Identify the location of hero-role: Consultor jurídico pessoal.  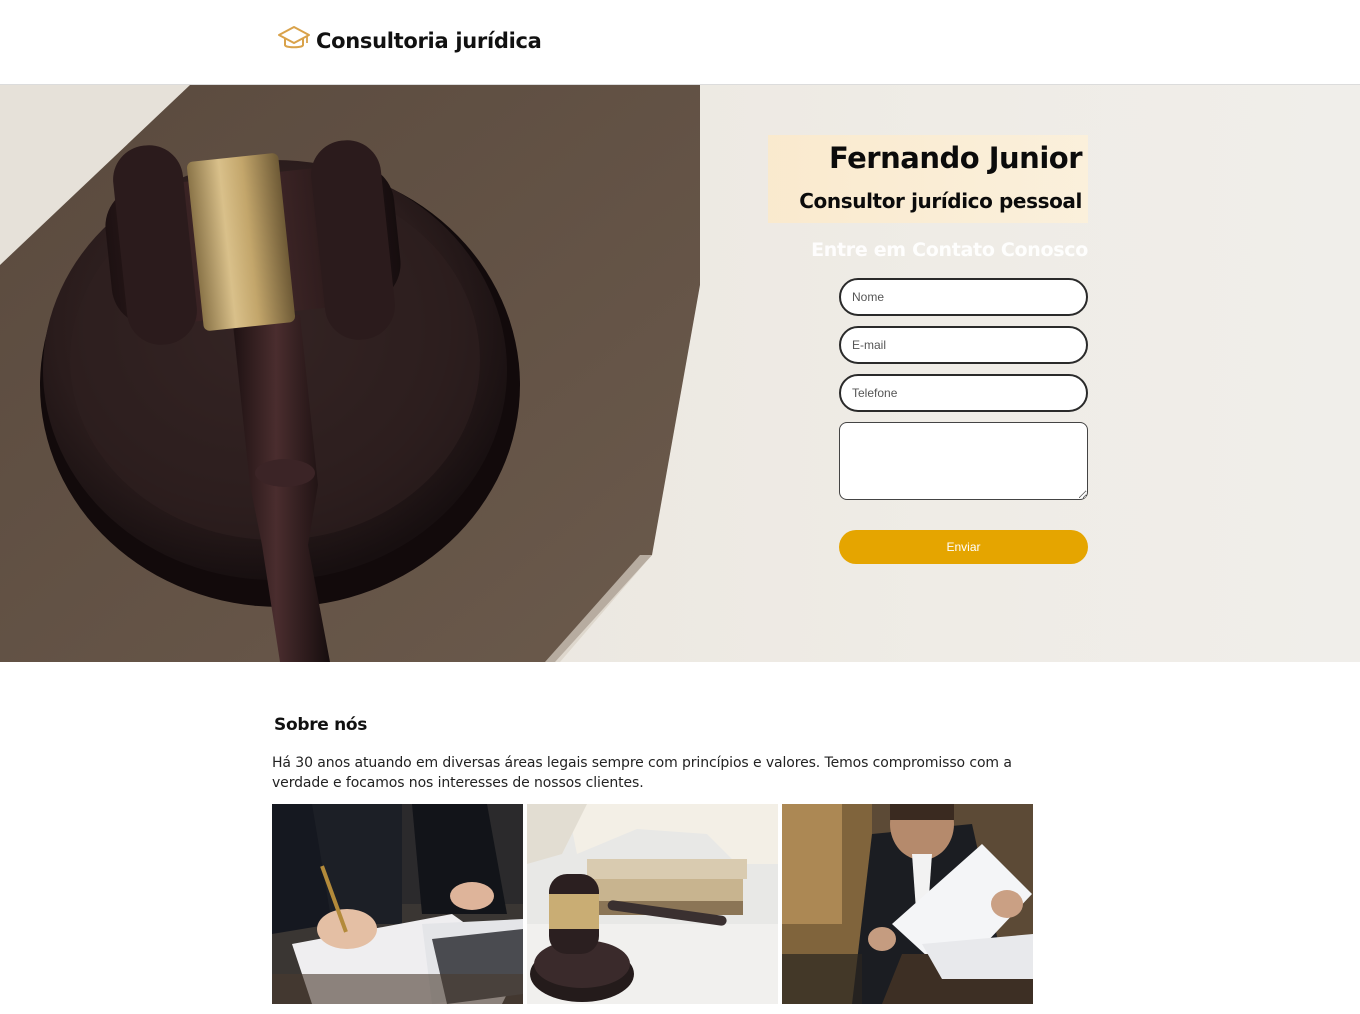
(940, 201).